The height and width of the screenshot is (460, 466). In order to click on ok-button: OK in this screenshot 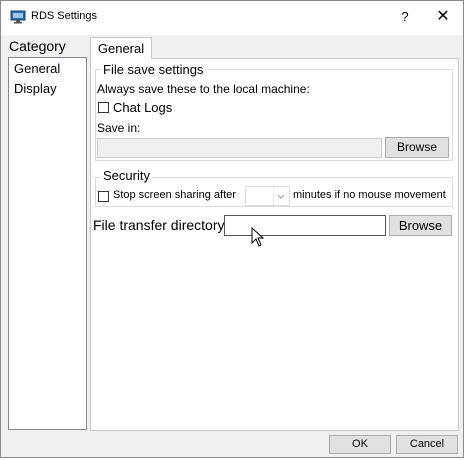, I will do `click(360, 444)`.